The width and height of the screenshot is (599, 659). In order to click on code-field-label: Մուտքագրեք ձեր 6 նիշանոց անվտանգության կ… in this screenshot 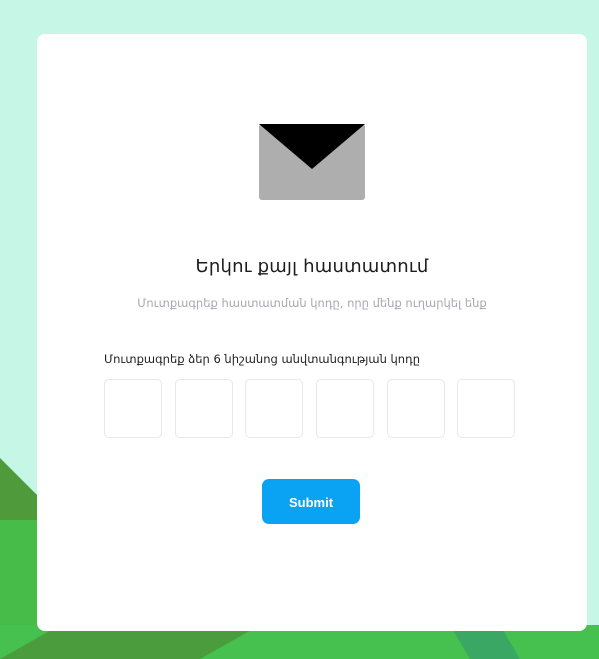, I will do `click(262, 359)`.